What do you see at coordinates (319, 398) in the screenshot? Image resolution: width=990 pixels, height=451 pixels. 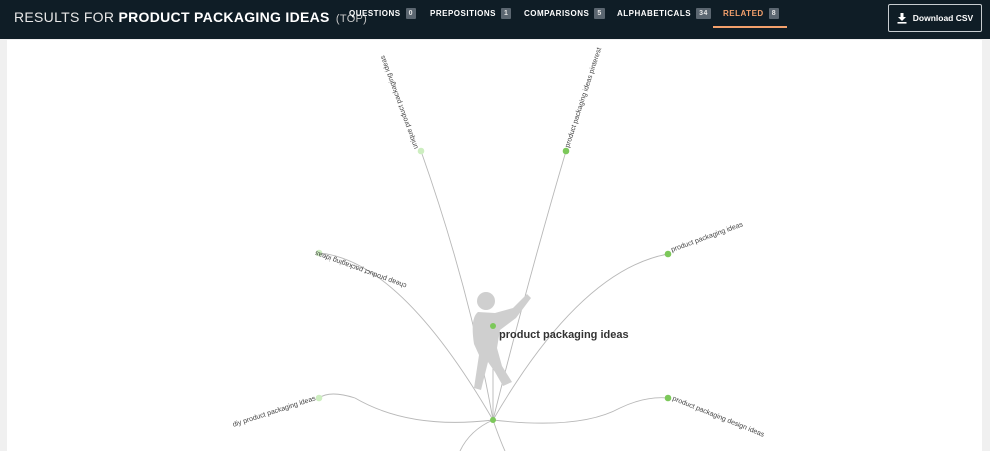 I see `node-diy` at bounding box center [319, 398].